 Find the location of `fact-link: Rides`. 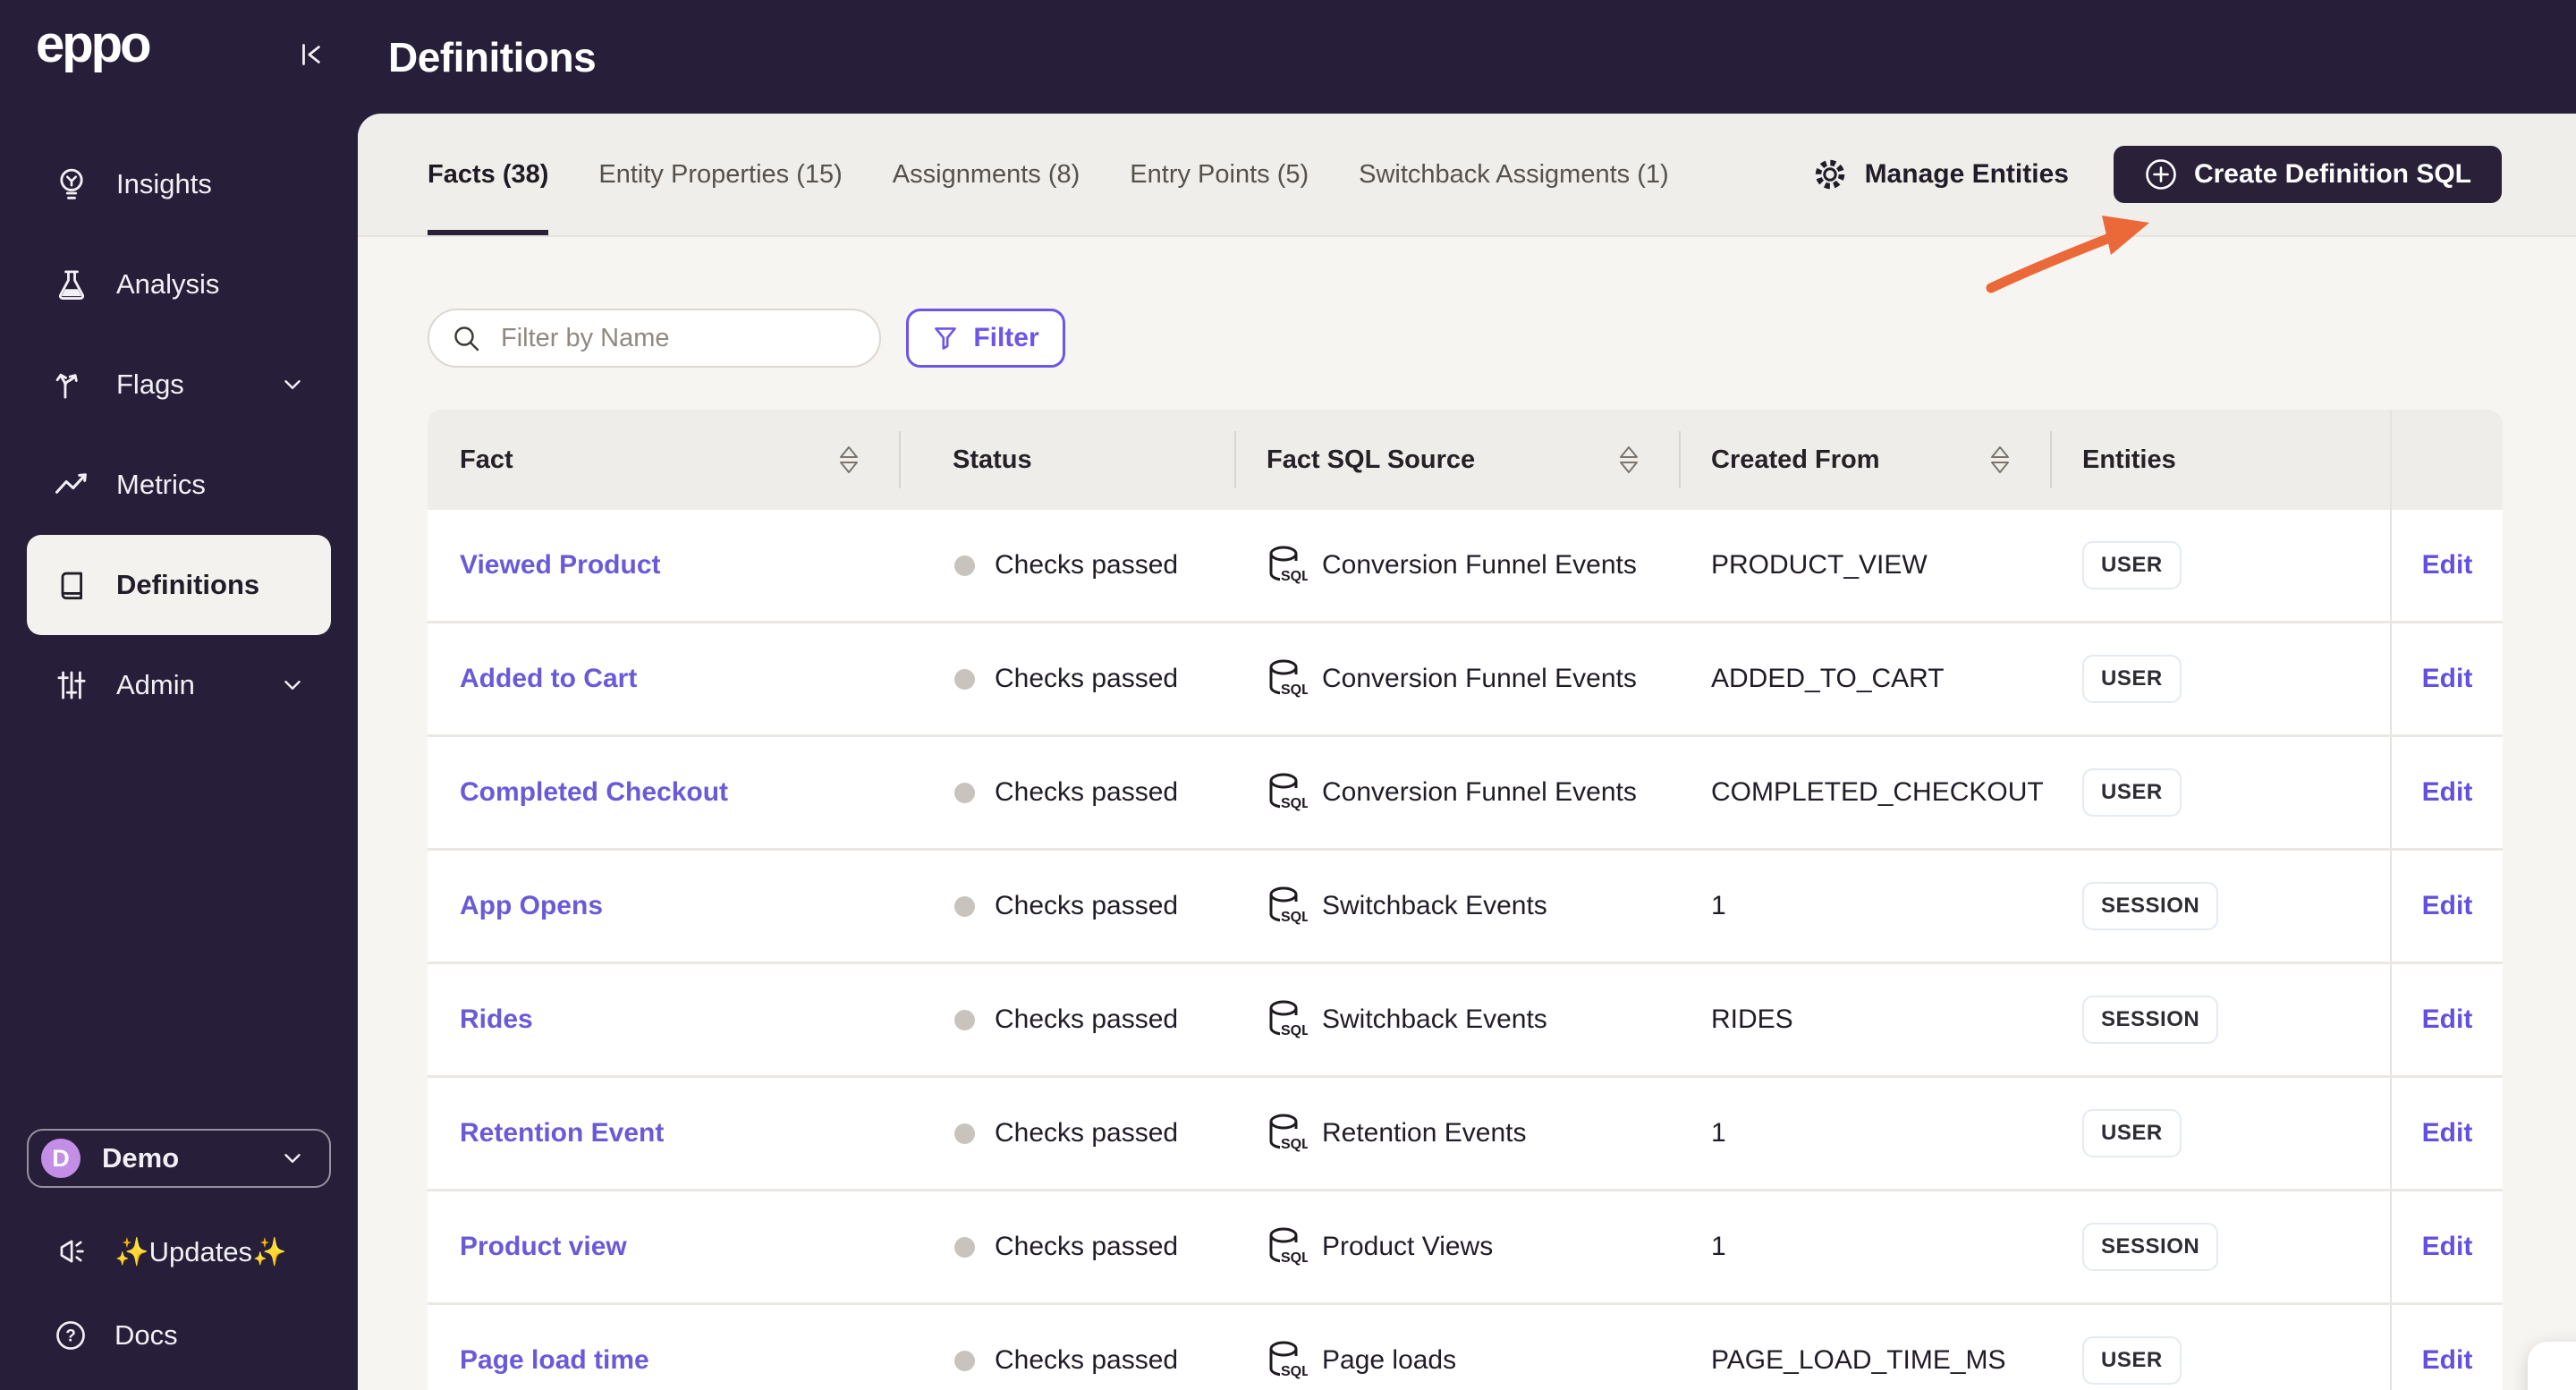

fact-link: Rides is located at coordinates (496, 1019).